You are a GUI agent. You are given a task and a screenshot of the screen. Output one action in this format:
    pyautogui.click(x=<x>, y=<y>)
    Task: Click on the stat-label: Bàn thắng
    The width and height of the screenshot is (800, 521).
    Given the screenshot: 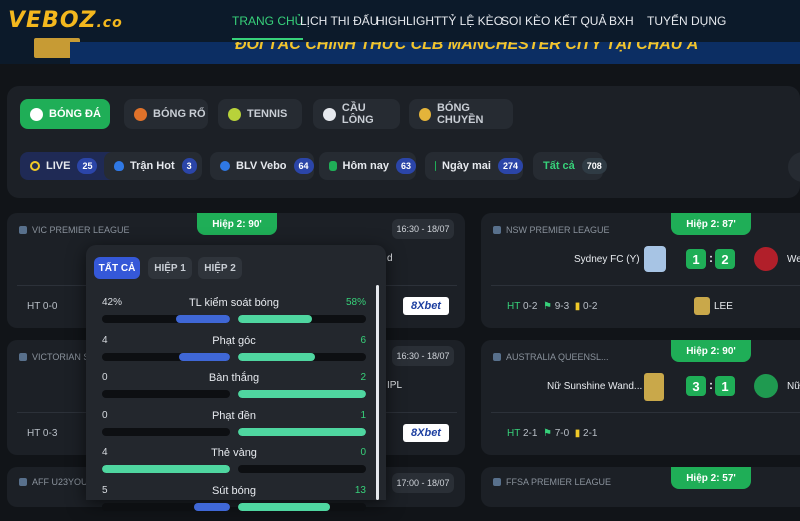 What is the action you would take?
    pyautogui.click(x=234, y=378)
    